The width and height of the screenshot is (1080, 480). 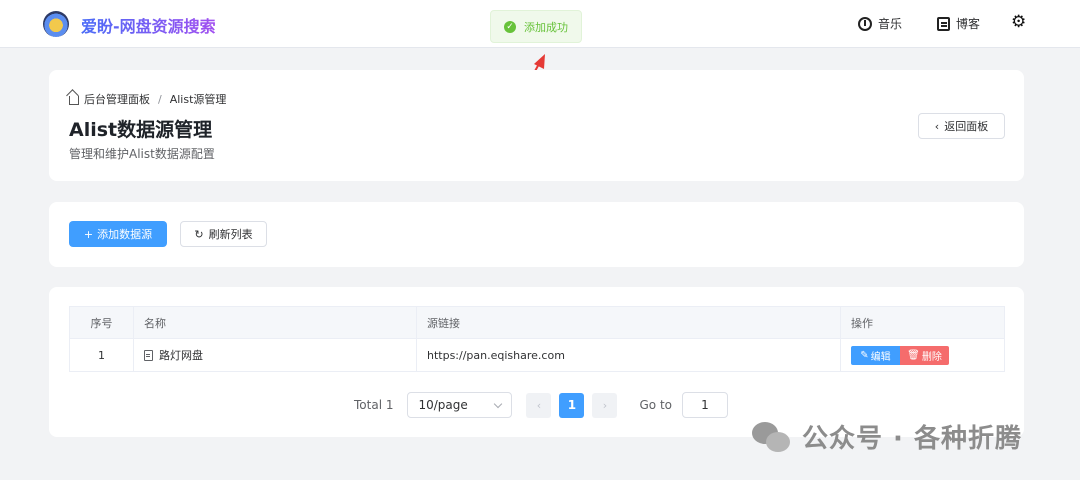 What do you see at coordinates (1019, 22) in the screenshot?
I see `gear-icon: ⚙` at bounding box center [1019, 22].